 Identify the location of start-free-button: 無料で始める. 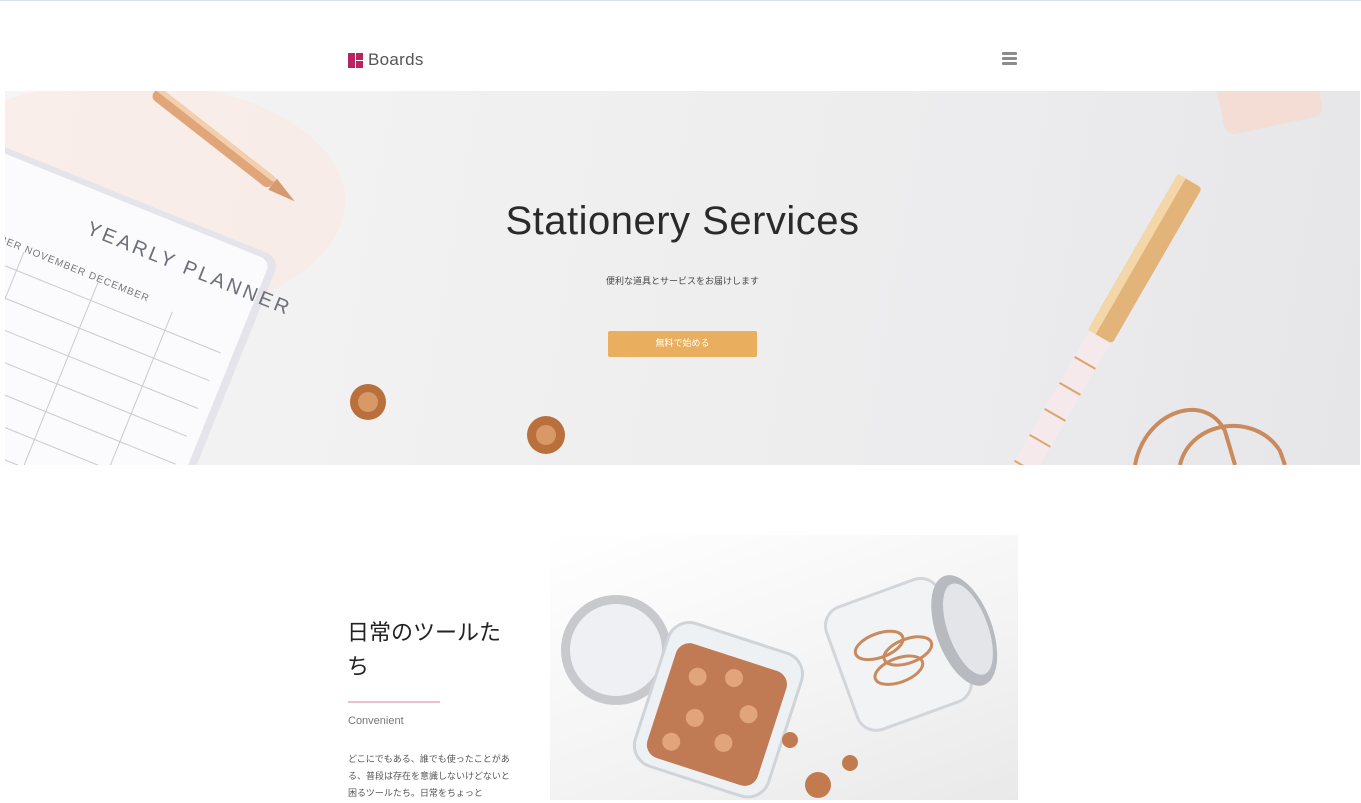
(682, 344).